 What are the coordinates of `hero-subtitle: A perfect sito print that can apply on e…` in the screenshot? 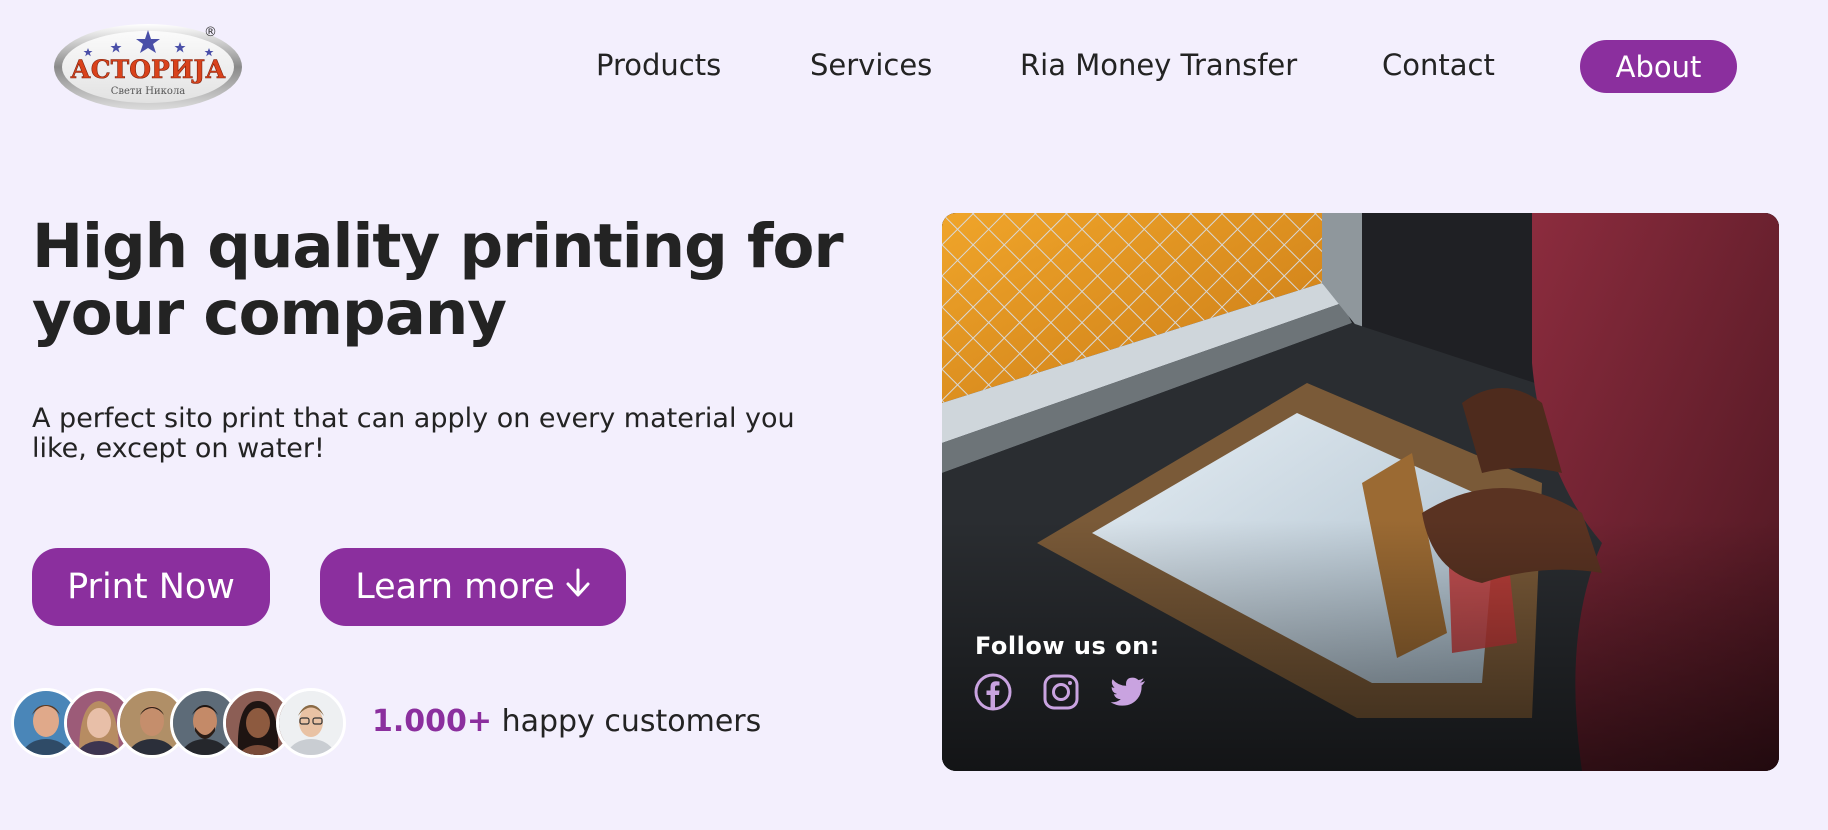 It's located at (442, 434).